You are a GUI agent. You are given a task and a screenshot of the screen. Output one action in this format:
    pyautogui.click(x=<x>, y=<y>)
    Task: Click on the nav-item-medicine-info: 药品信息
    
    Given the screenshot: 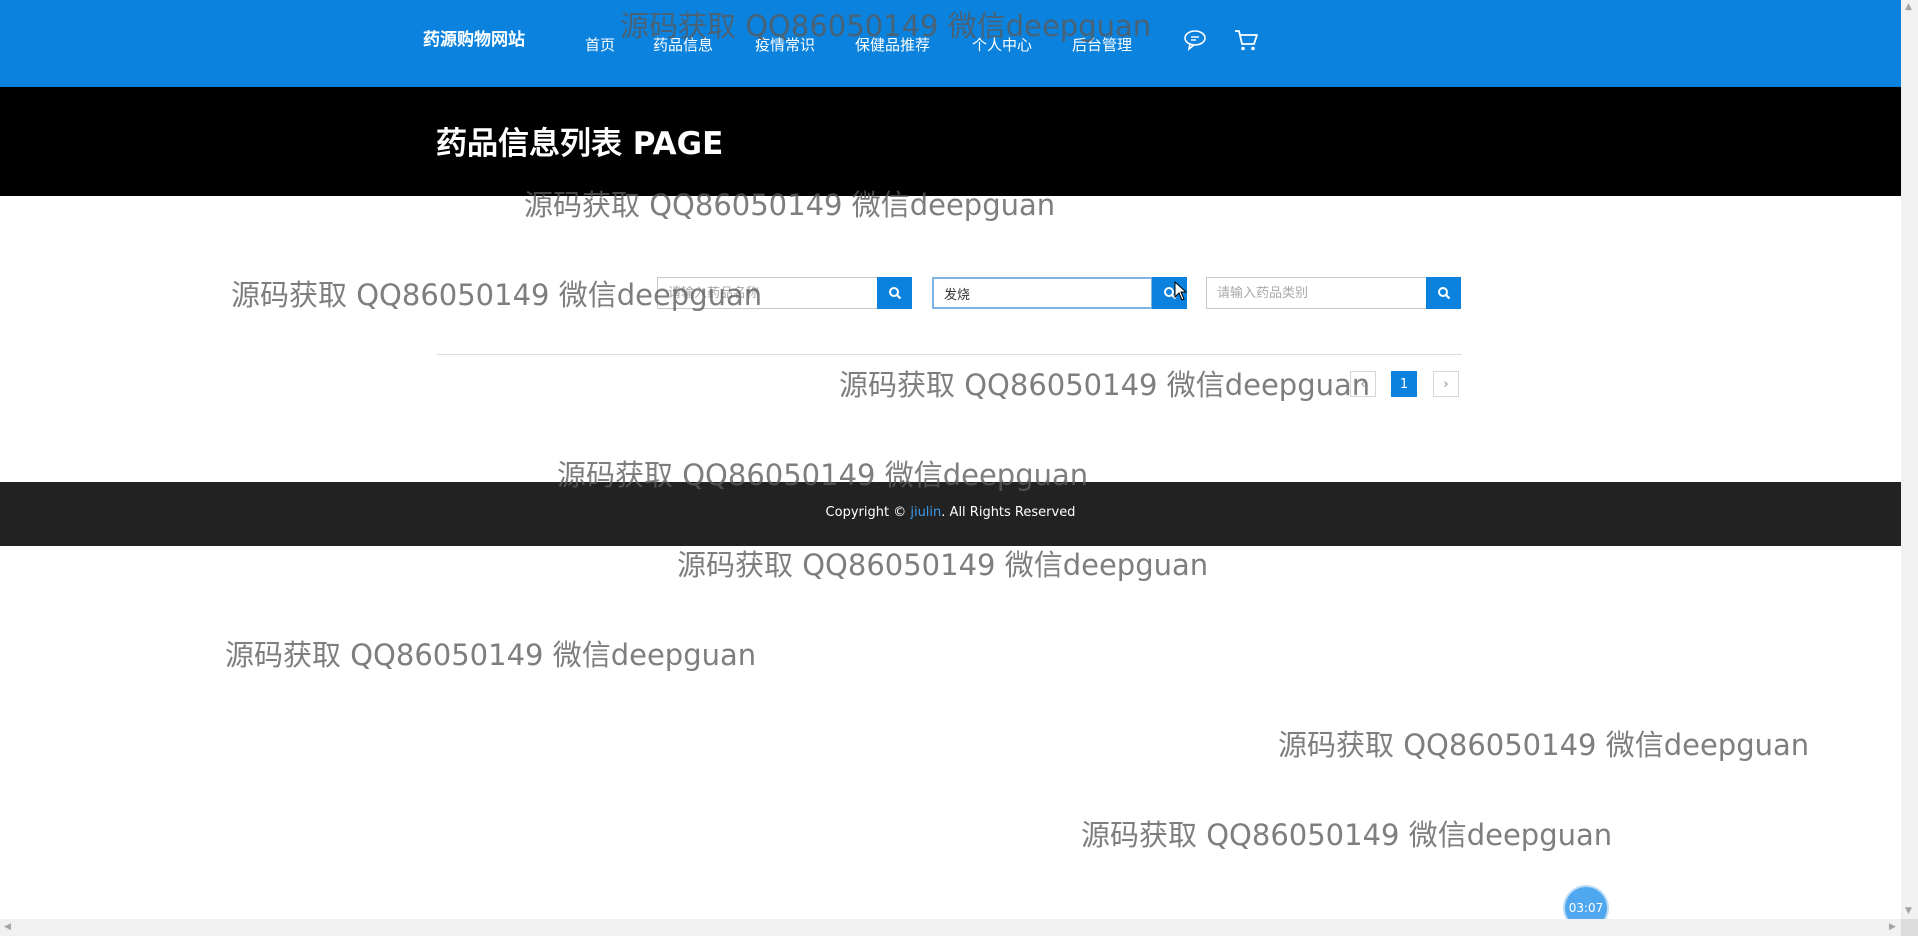 What is the action you would take?
    pyautogui.click(x=683, y=44)
    